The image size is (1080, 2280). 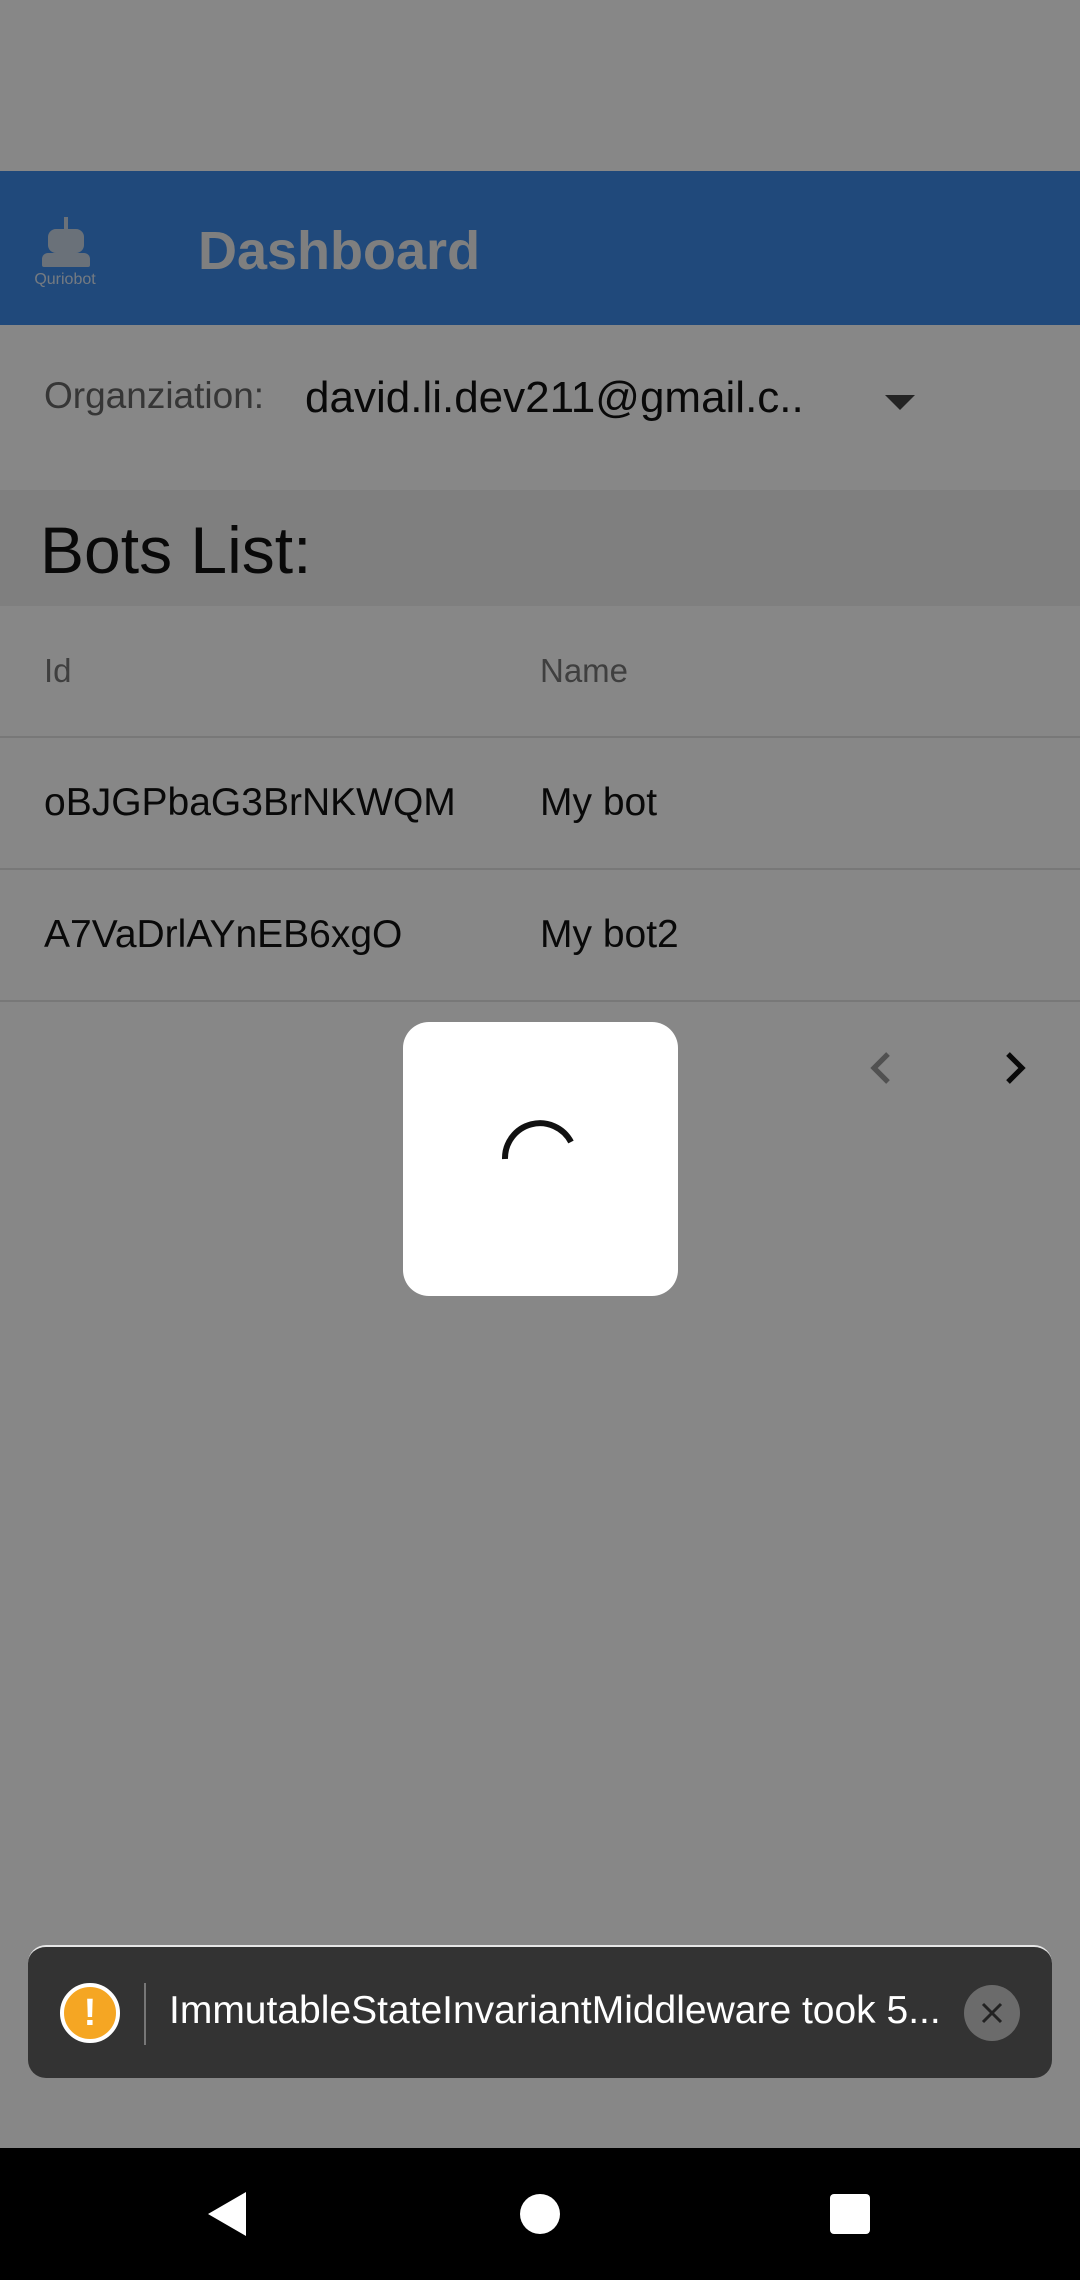 What do you see at coordinates (145, 2014) in the screenshot?
I see `toast-divider` at bounding box center [145, 2014].